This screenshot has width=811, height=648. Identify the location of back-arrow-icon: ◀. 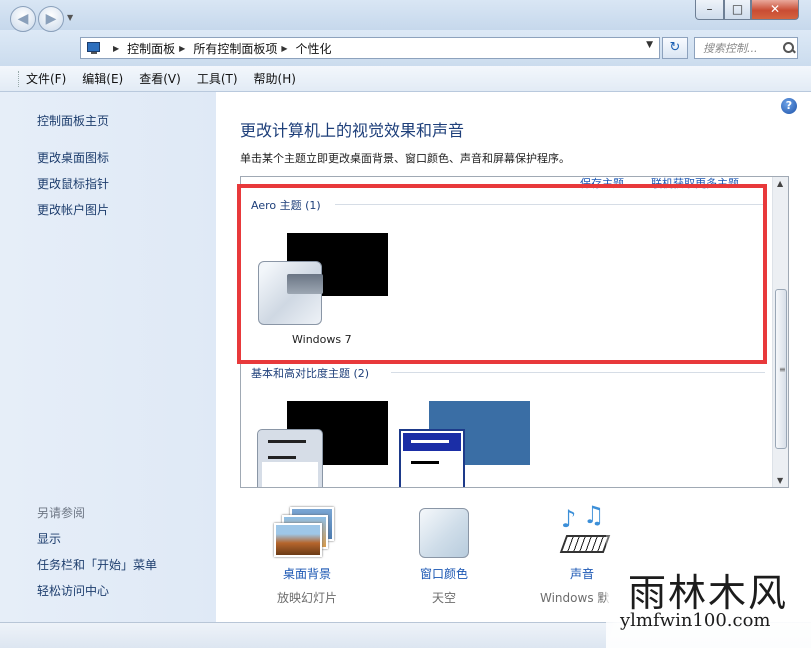
(23, 19).